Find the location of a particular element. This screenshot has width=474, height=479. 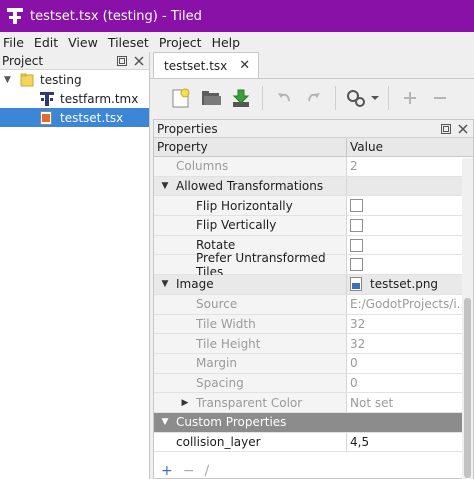

add-property-icon: + is located at coordinates (167, 471).